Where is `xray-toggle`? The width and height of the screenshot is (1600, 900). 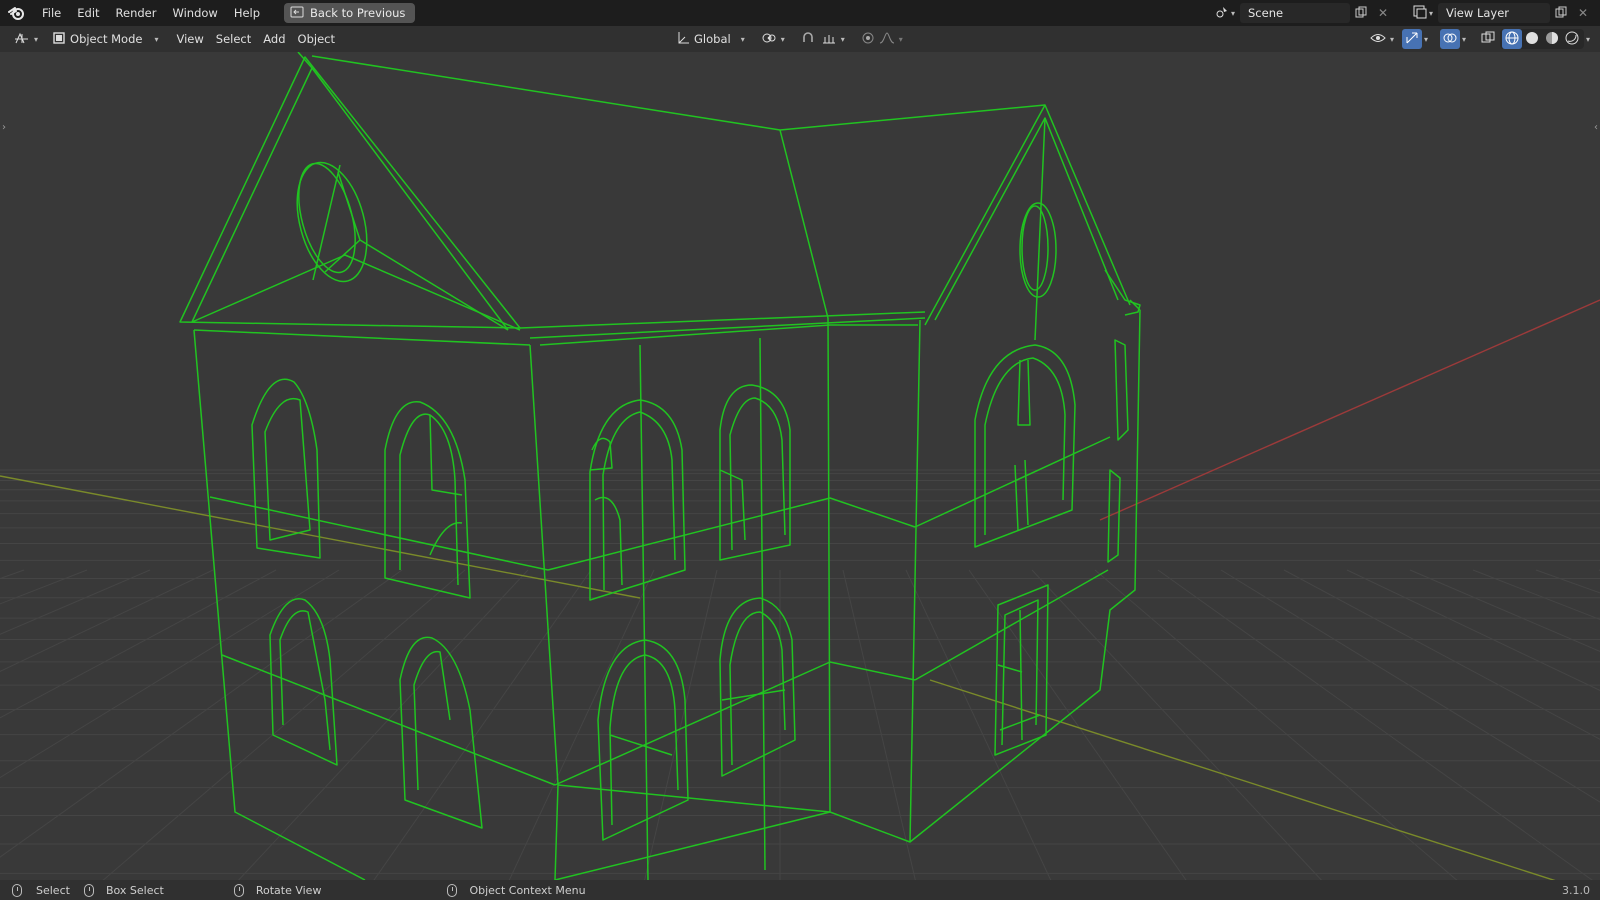 xray-toggle is located at coordinates (1488, 39).